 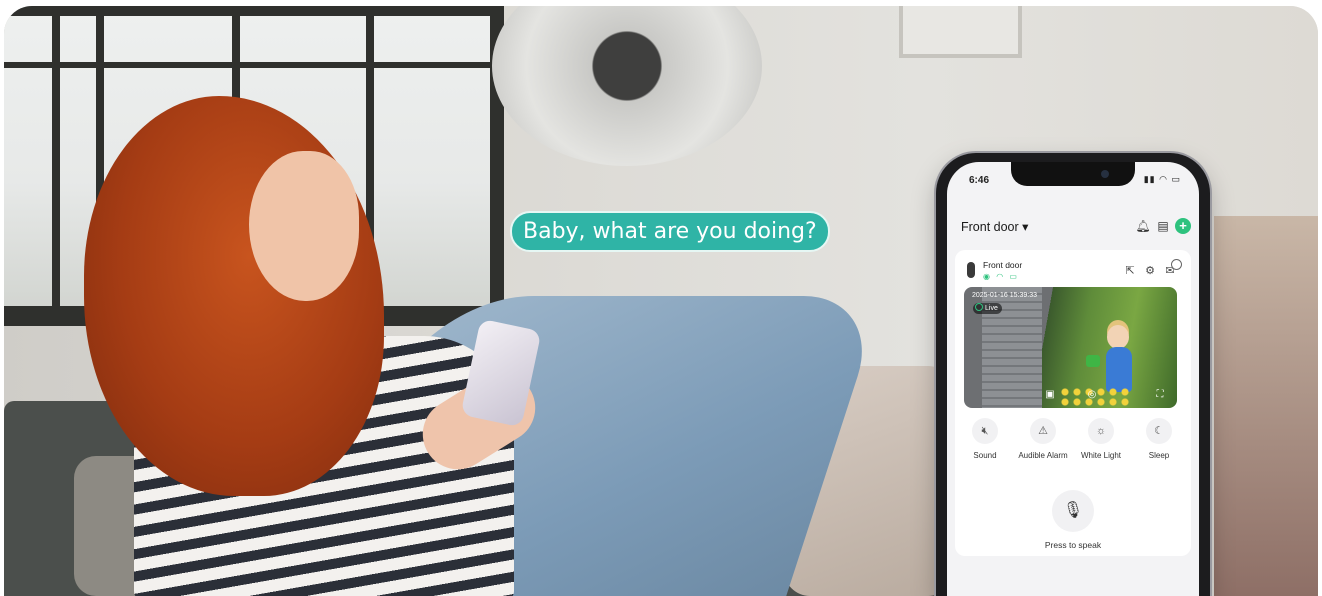 What do you see at coordinates (960, 32) in the screenshot?
I see `wall-picture-frame` at bounding box center [960, 32].